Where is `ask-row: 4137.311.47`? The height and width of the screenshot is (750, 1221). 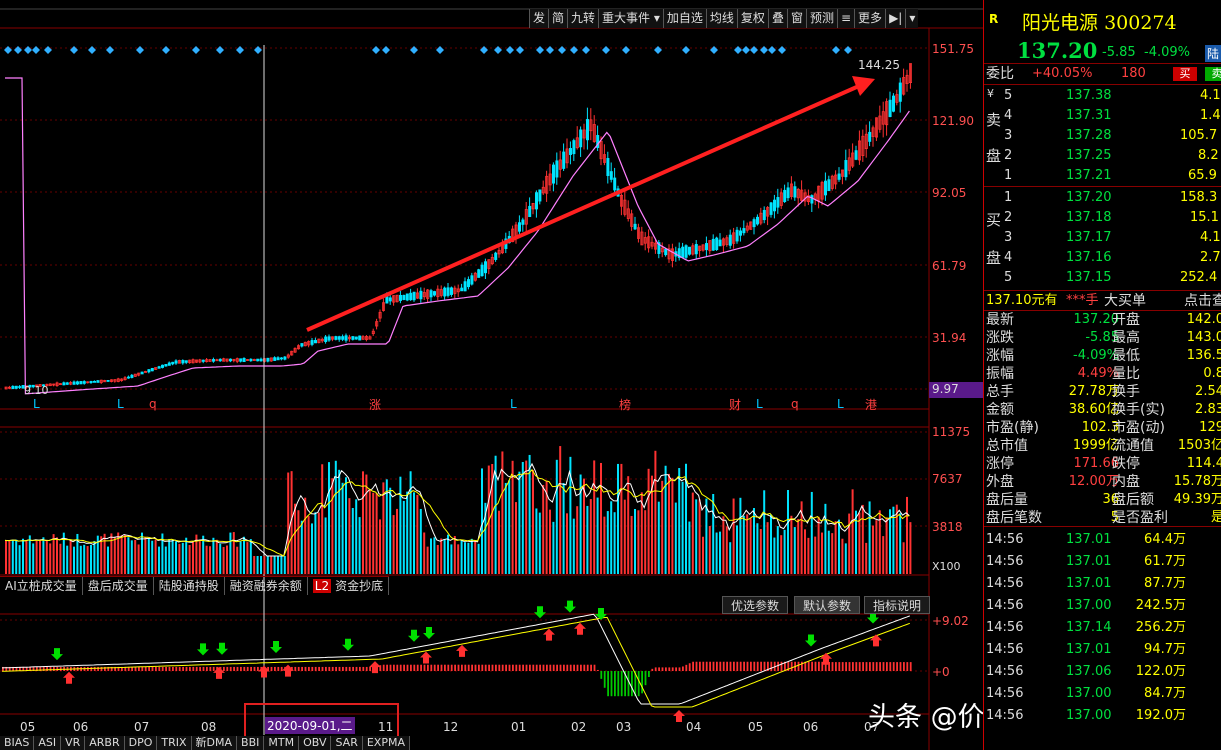
ask-row: 4137.311.47 is located at coordinates (1102, 116).